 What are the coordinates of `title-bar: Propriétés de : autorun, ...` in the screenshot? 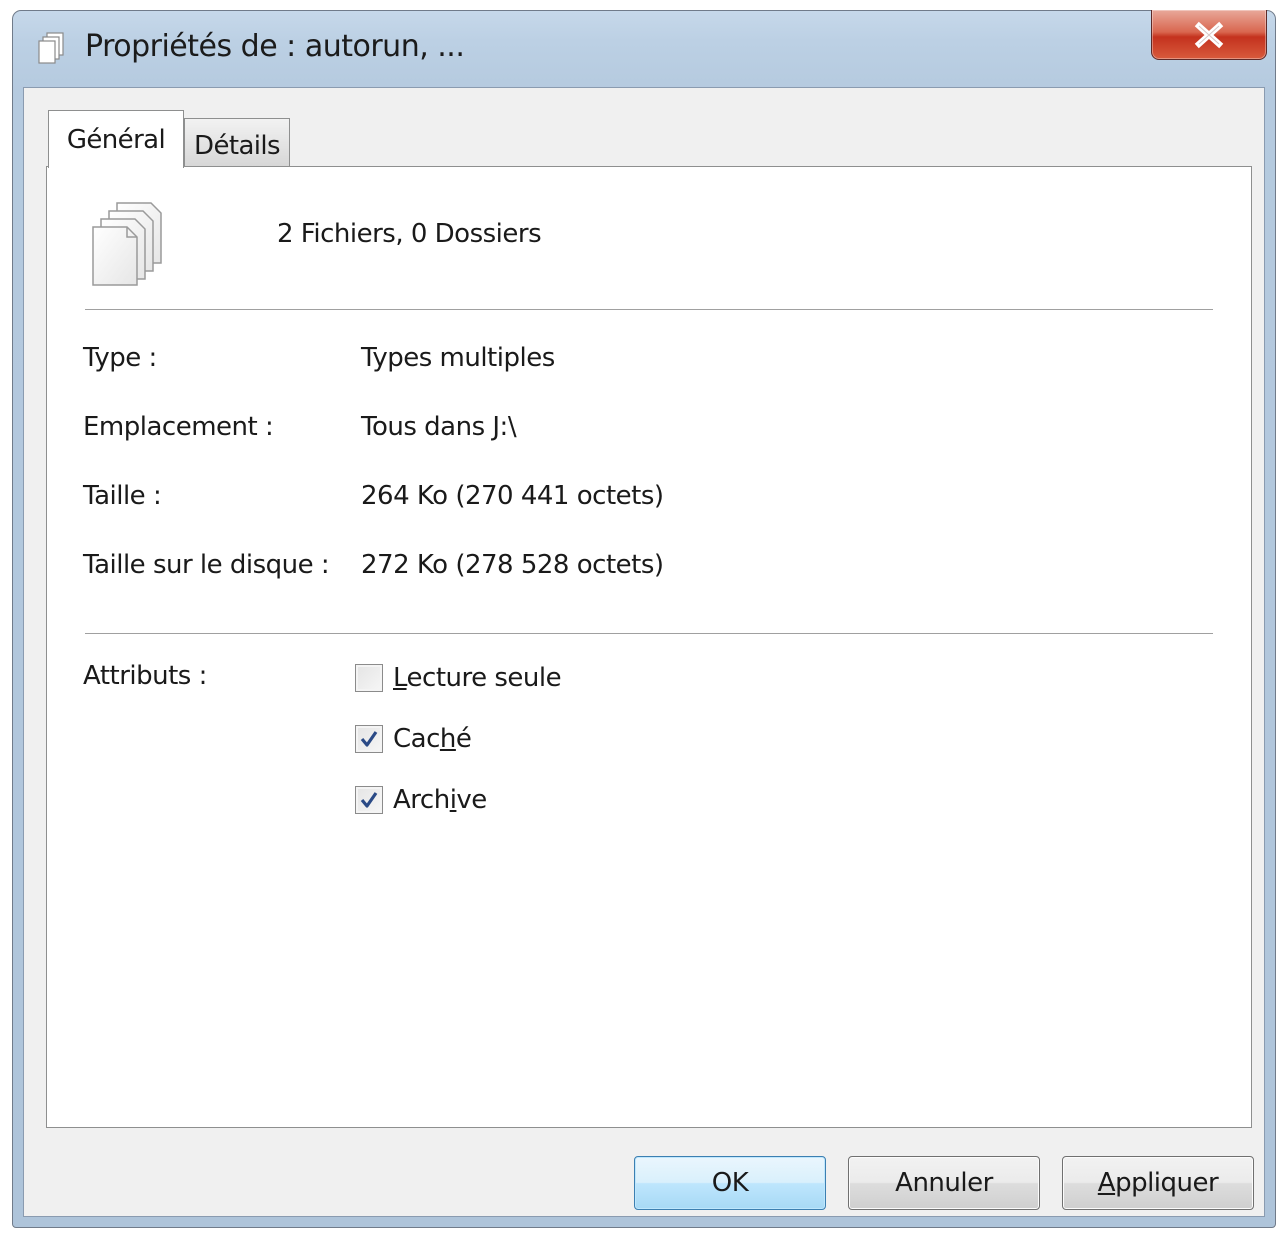 It's located at (644, 48).